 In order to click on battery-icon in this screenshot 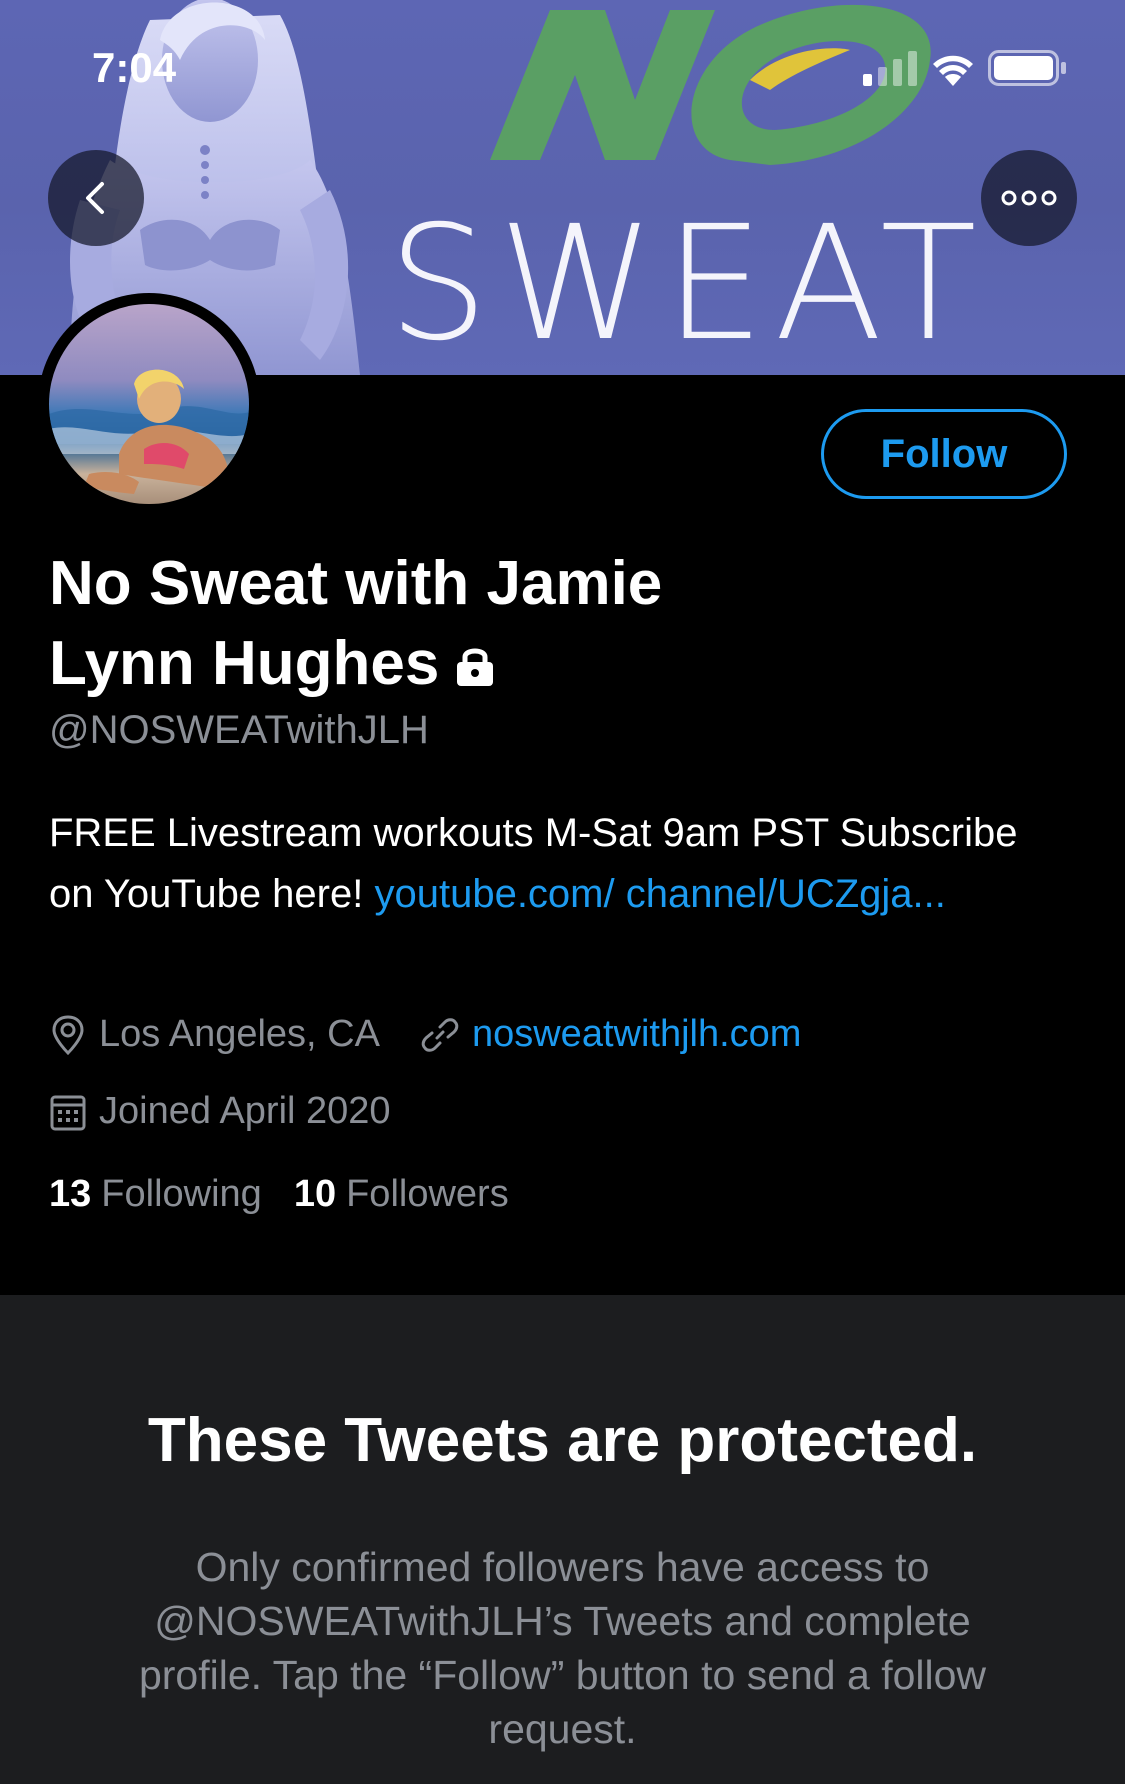, I will do `click(1027, 68)`.